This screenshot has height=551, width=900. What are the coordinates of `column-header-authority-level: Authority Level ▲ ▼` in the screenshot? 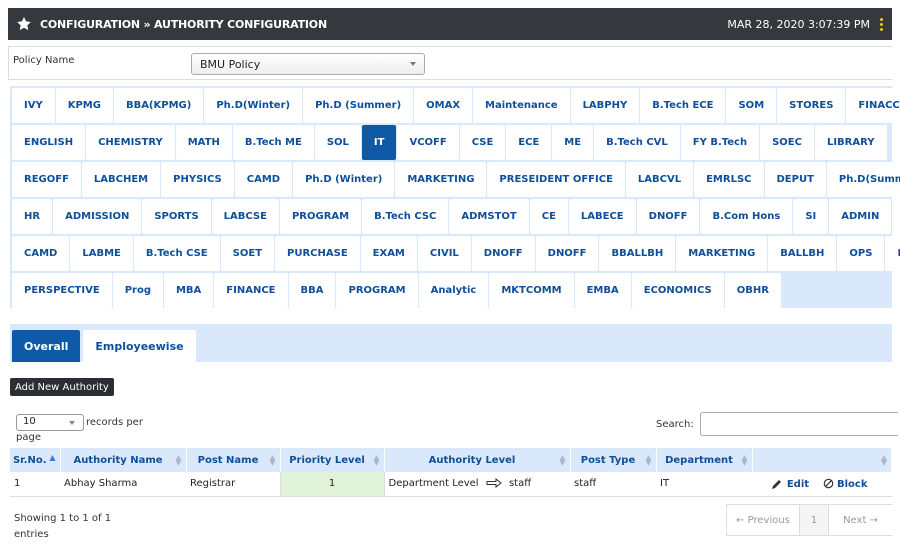 It's located at (477, 460).